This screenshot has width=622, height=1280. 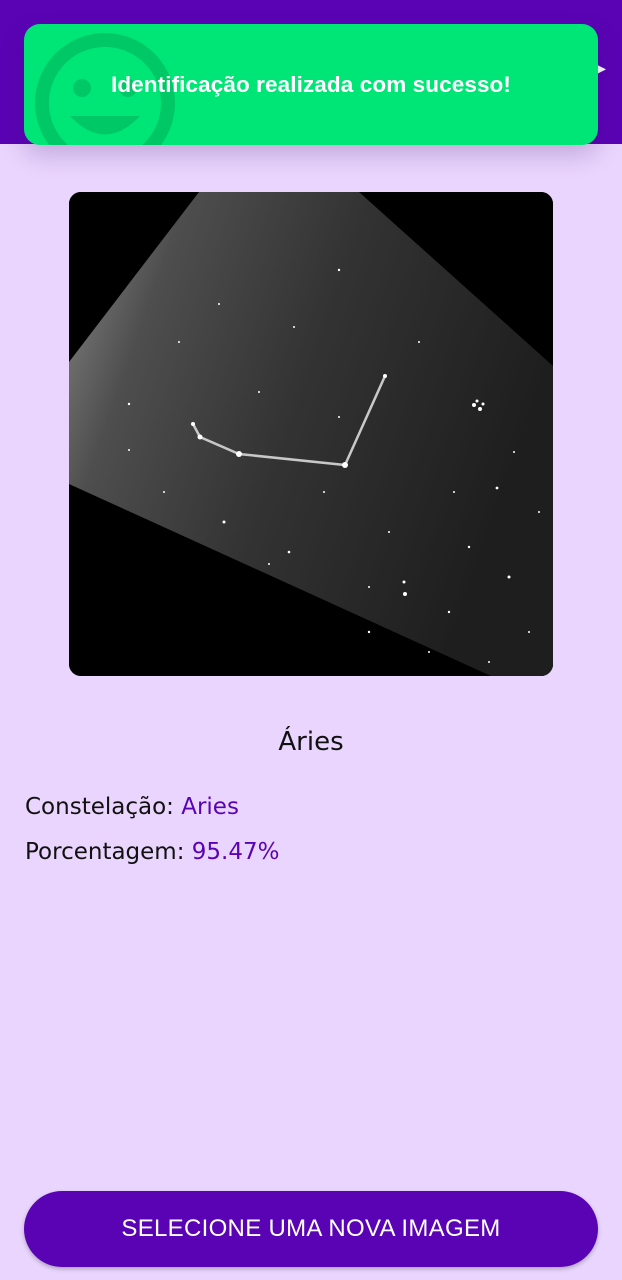 I want to click on select-new-image-button: SELECIONE UMA NOVA IMAGEM, so click(x=311, y=1229).